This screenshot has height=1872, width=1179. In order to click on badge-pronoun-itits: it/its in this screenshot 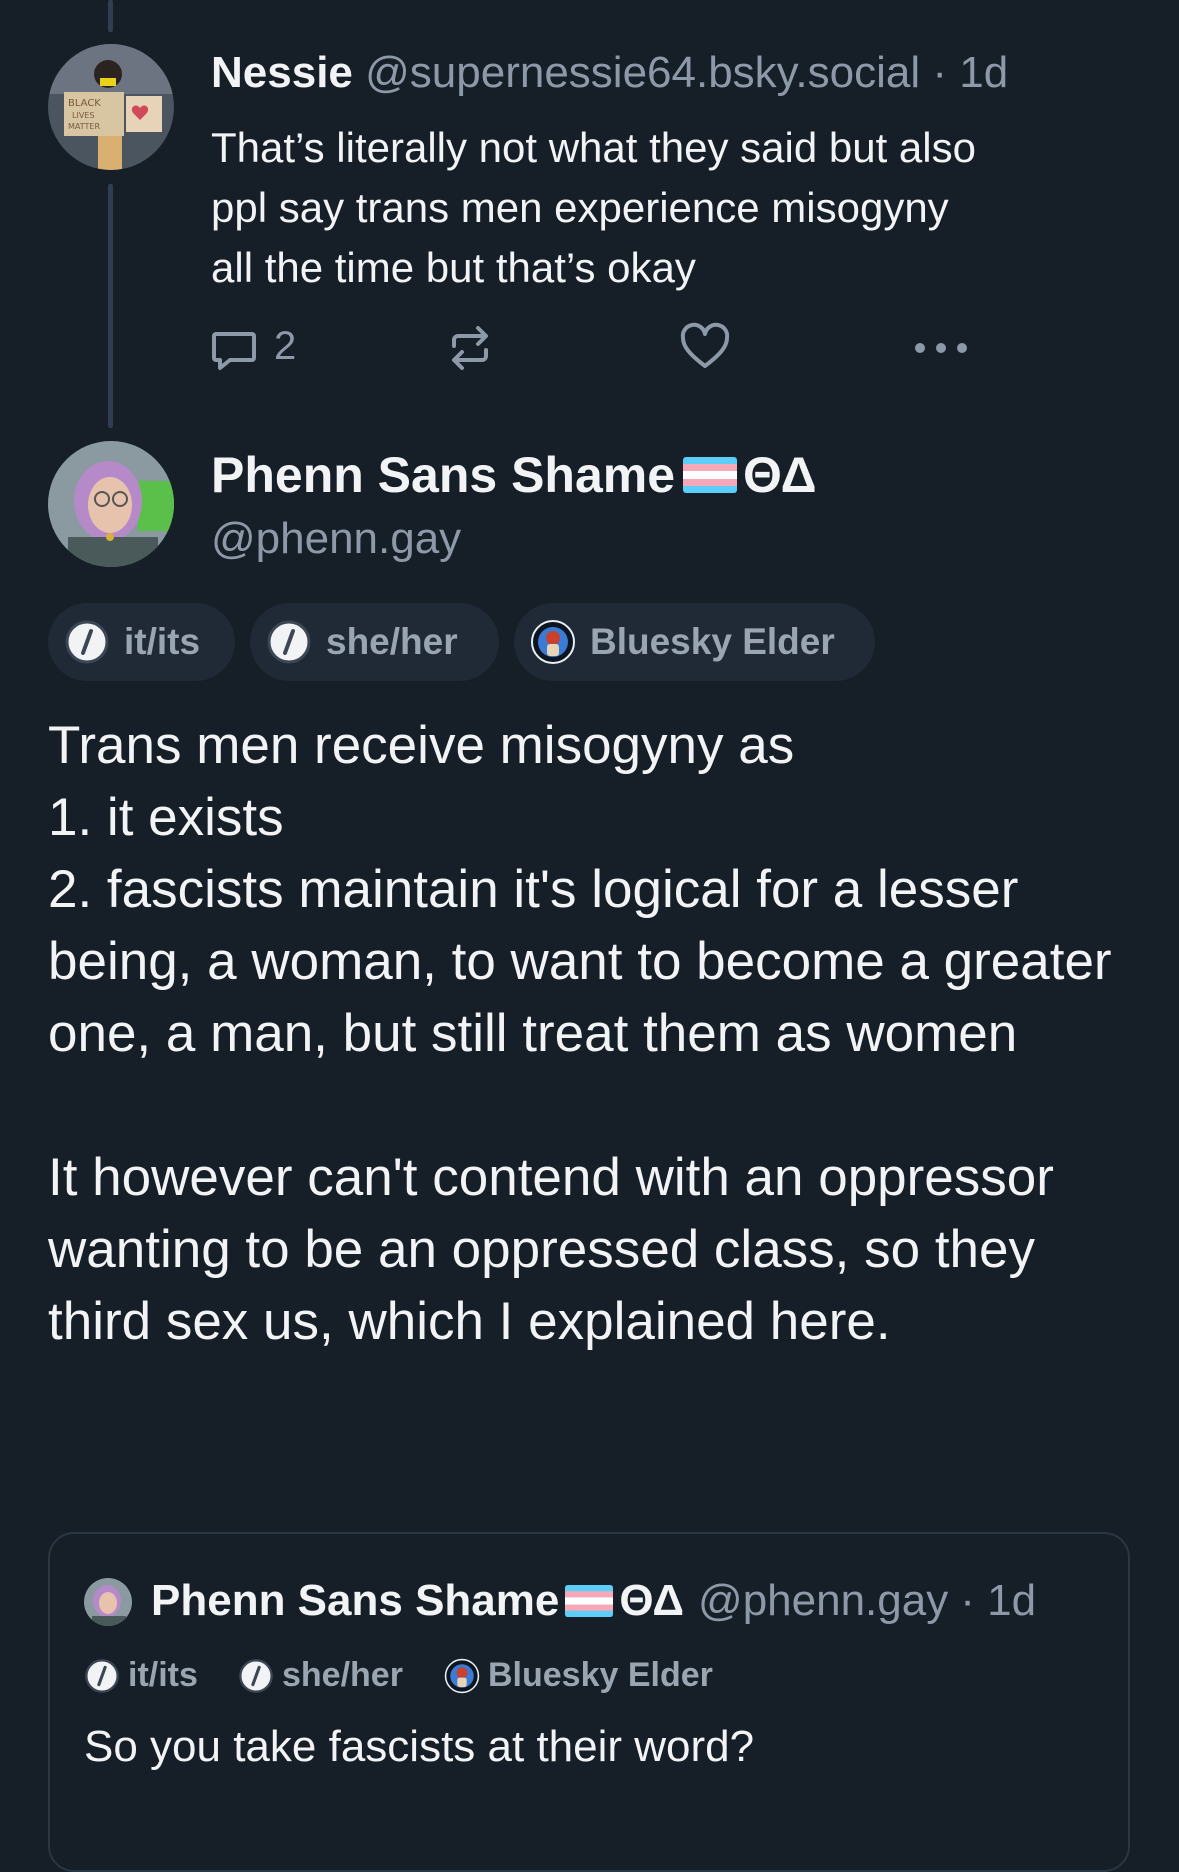, I will do `click(141, 642)`.